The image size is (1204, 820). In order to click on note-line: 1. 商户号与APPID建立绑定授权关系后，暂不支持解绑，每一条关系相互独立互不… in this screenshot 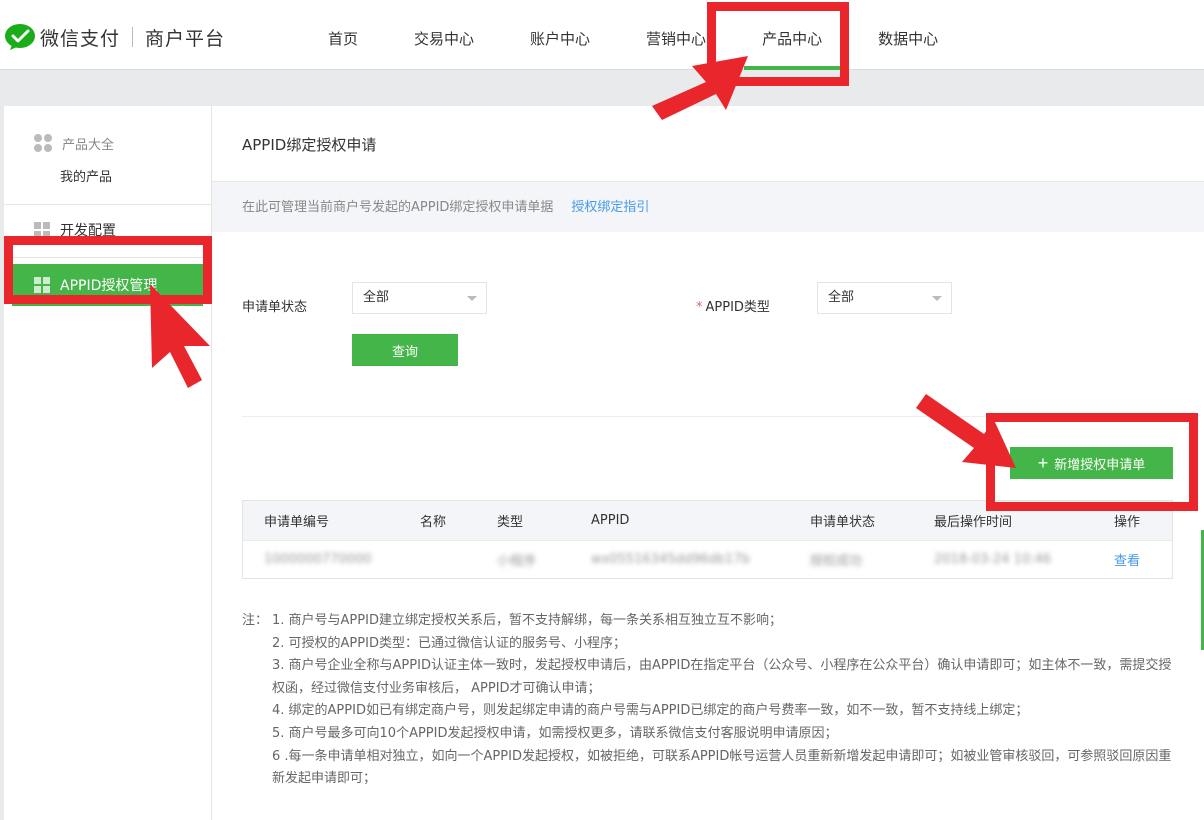, I will do `click(527, 620)`.